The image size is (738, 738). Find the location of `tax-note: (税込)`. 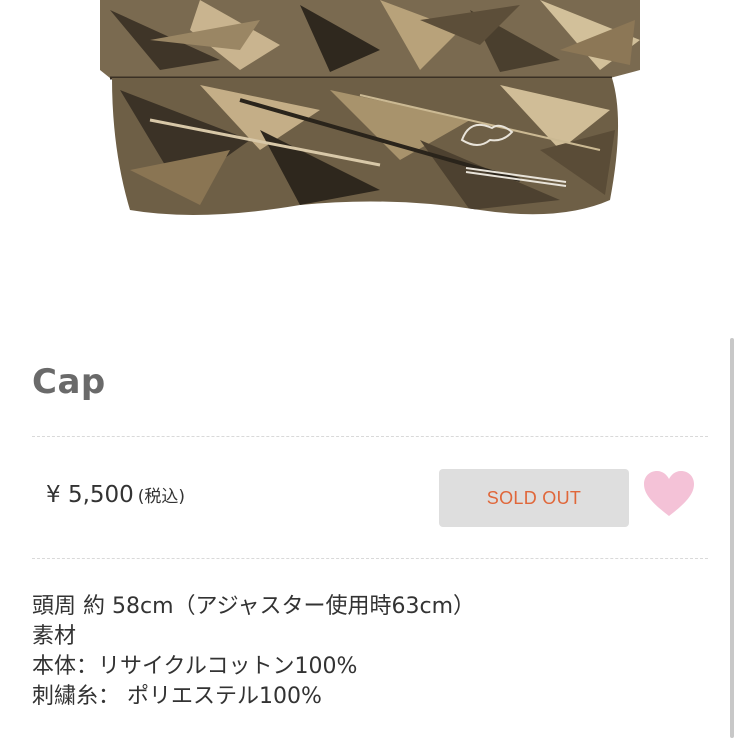

tax-note: (税込) is located at coordinates (161, 497).